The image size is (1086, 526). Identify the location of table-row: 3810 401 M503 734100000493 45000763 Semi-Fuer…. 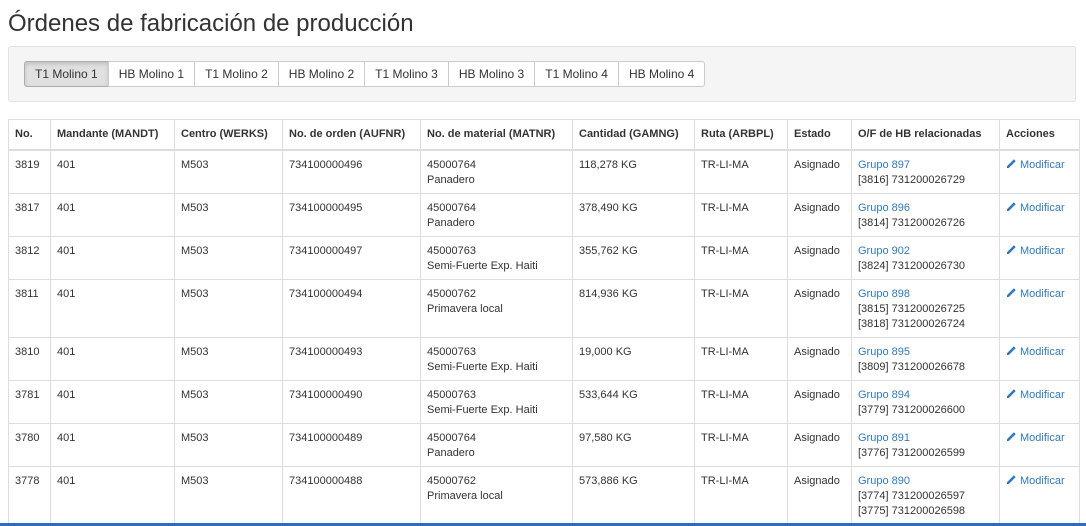
(544, 359).